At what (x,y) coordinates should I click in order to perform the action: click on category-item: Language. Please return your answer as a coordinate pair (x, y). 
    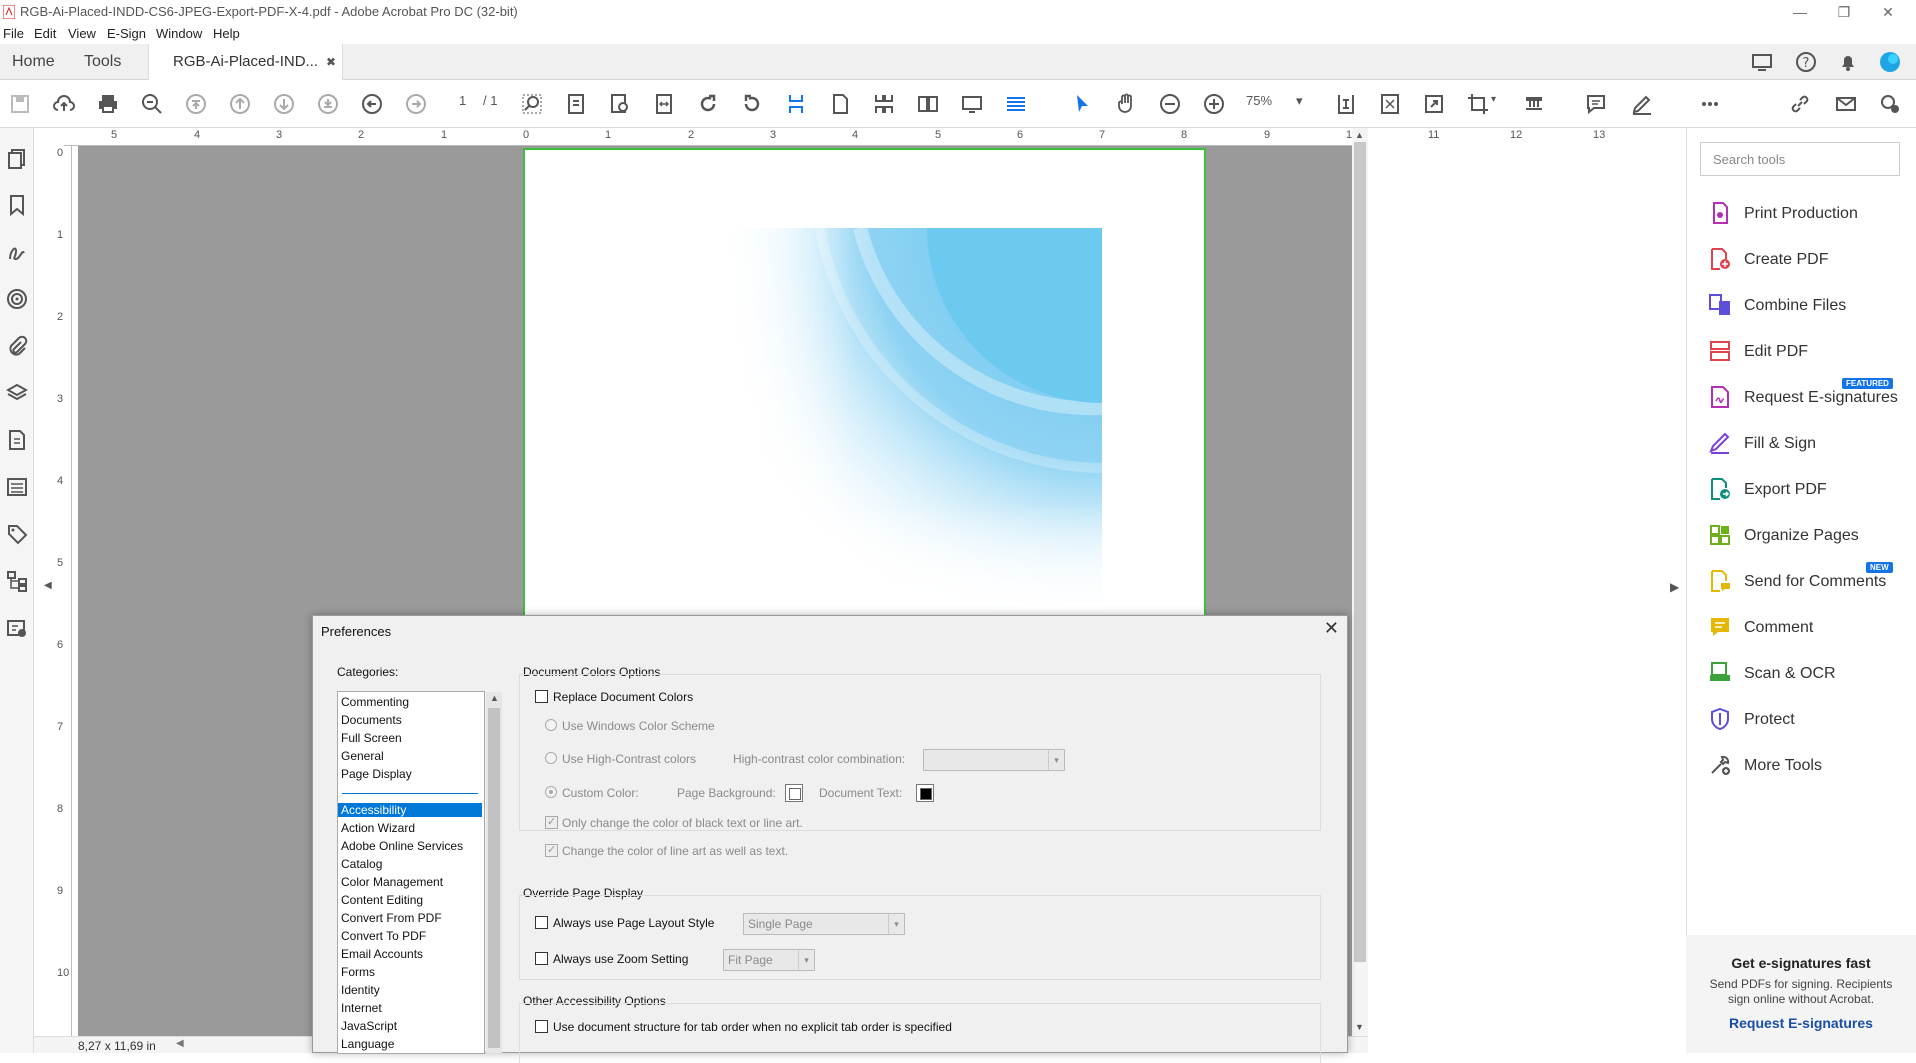
    Looking at the image, I should click on (367, 1044).